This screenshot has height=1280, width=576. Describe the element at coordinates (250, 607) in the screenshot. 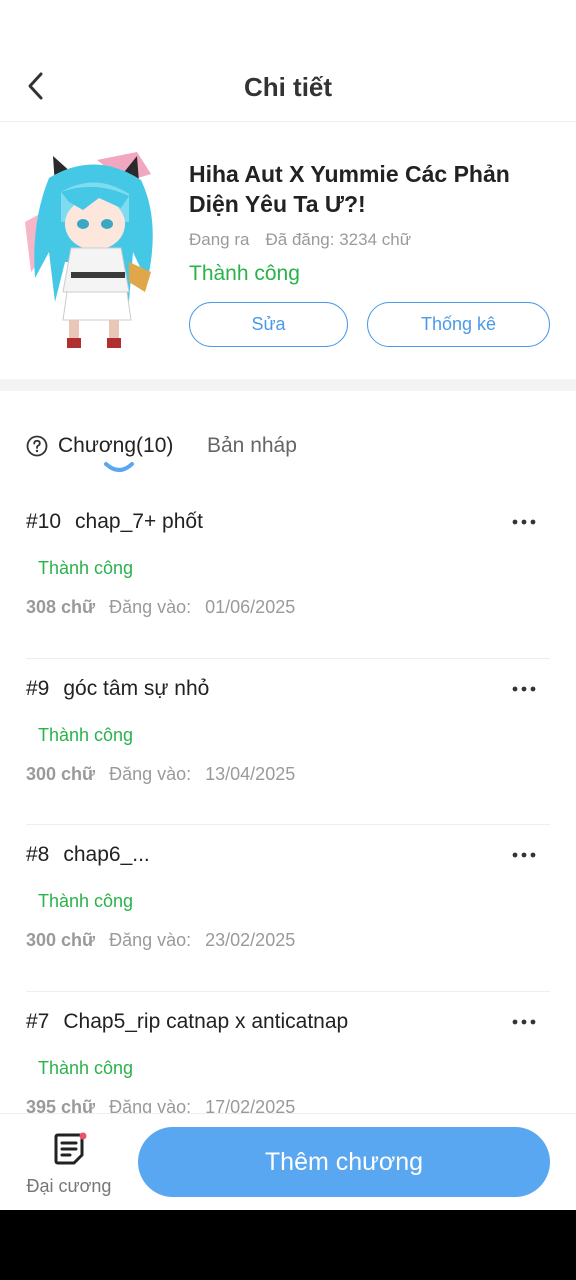

I see `chapter-date: 01/06/2025` at that location.